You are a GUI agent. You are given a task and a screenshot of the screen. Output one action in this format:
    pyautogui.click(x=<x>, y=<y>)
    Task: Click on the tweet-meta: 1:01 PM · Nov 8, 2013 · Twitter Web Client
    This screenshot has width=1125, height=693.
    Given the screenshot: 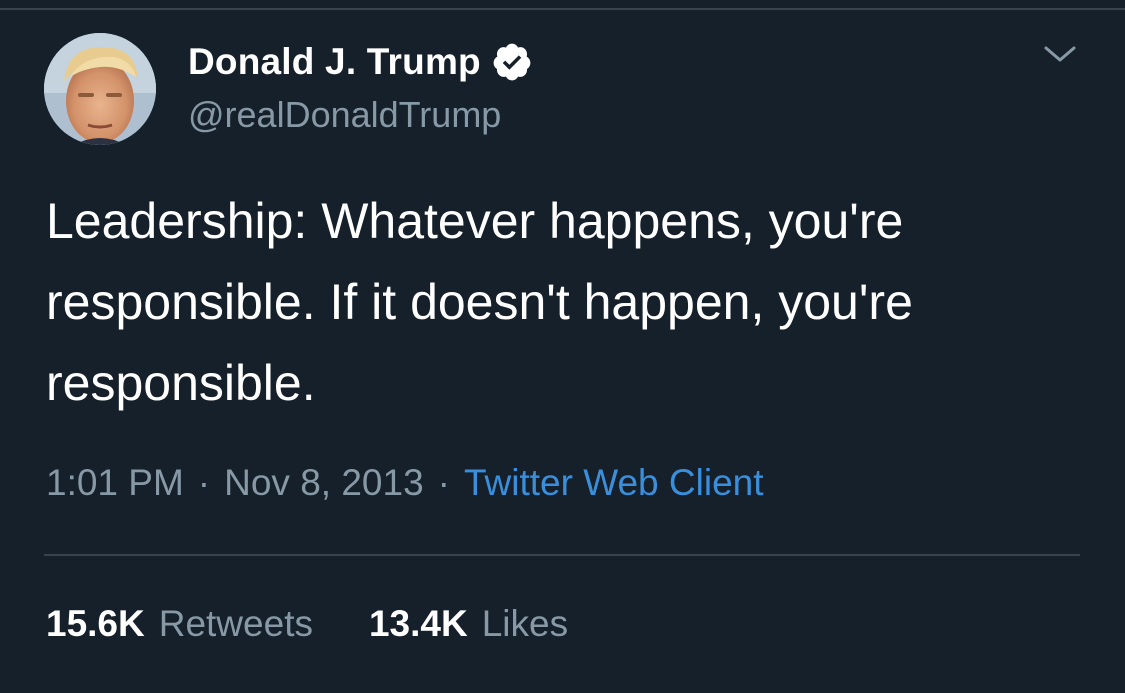 What is the action you would take?
    pyautogui.click(x=405, y=483)
    